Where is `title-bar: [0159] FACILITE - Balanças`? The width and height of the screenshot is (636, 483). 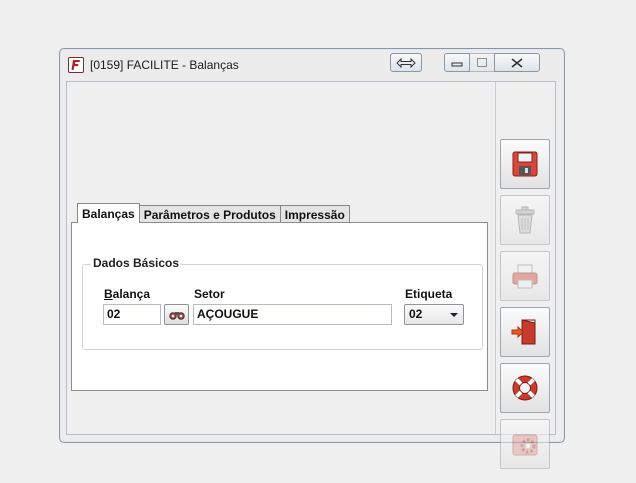 title-bar: [0159] FACILITE - Balanças is located at coordinates (312, 65).